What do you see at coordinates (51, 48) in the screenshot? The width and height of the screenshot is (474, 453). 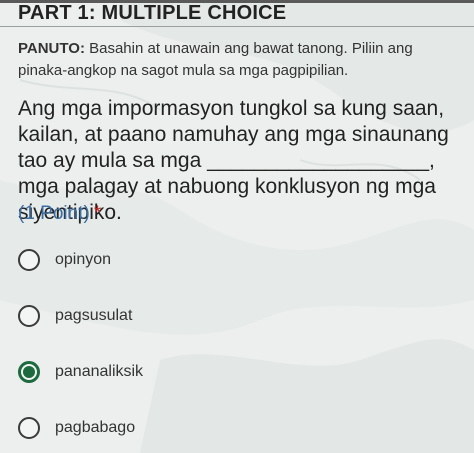 I see `instructions-lead: PANUTO:` at bounding box center [51, 48].